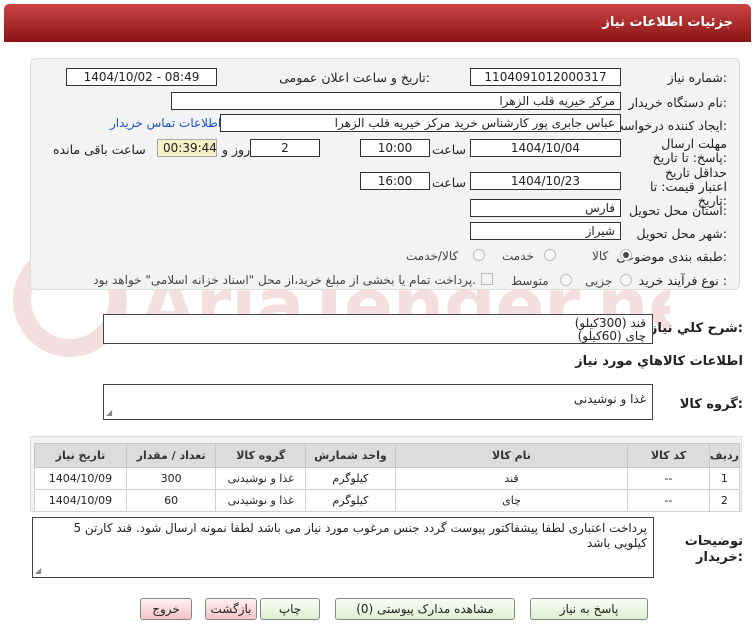 Image resolution: width=755 pixels, height=636 pixels. What do you see at coordinates (171, 500) in the screenshot?
I see `cell-qty: 60` at bounding box center [171, 500].